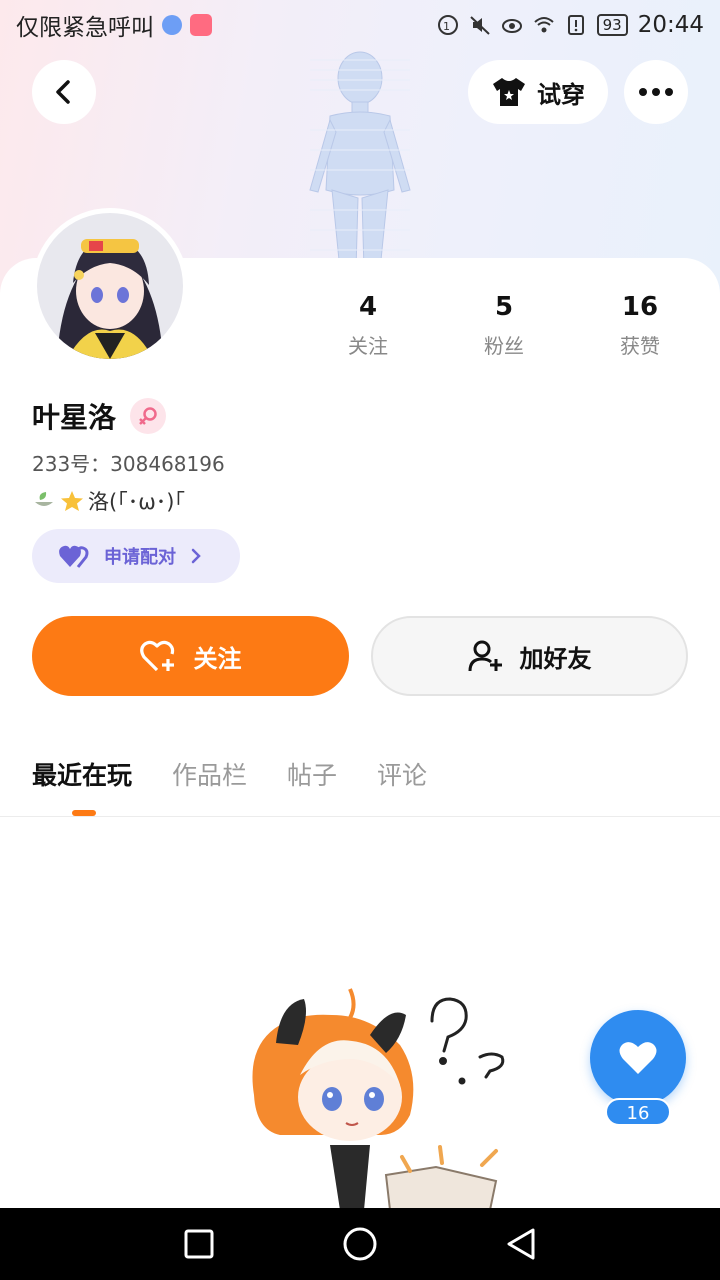 This screenshot has height=1280, width=720. I want to click on name-row: 叶星洛, so click(99, 416).